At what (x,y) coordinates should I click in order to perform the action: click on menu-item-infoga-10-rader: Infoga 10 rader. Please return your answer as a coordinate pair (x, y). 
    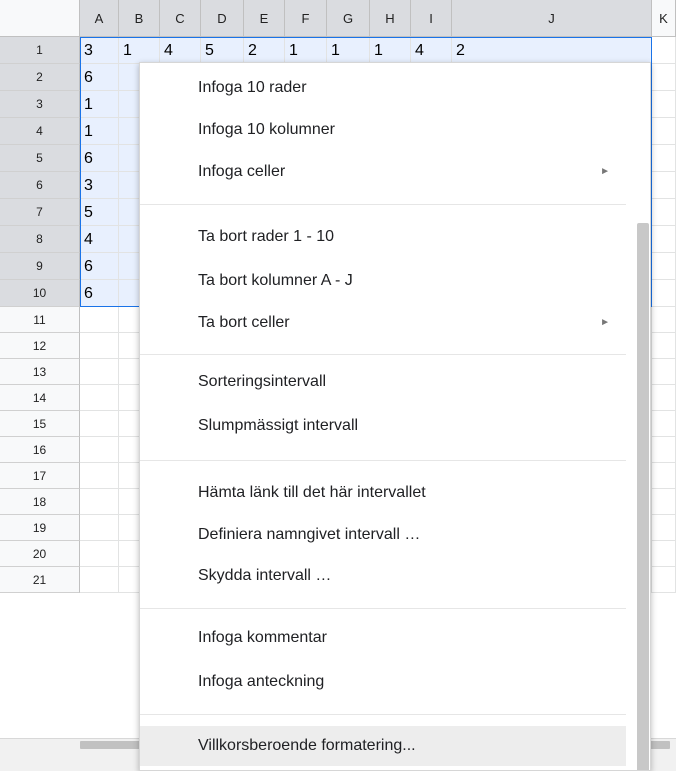
    Looking at the image, I should click on (383, 88).